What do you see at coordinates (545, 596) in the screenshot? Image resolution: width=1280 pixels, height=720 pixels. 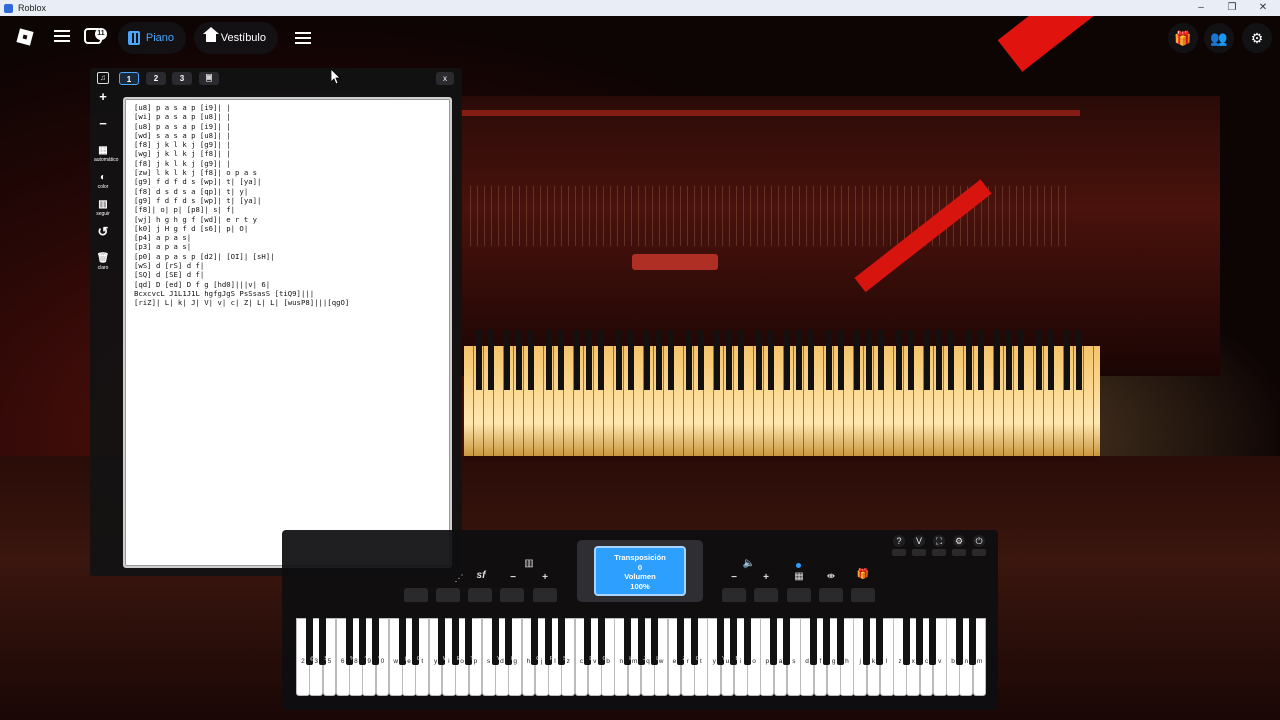 I see `transpose-plus-button` at bounding box center [545, 596].